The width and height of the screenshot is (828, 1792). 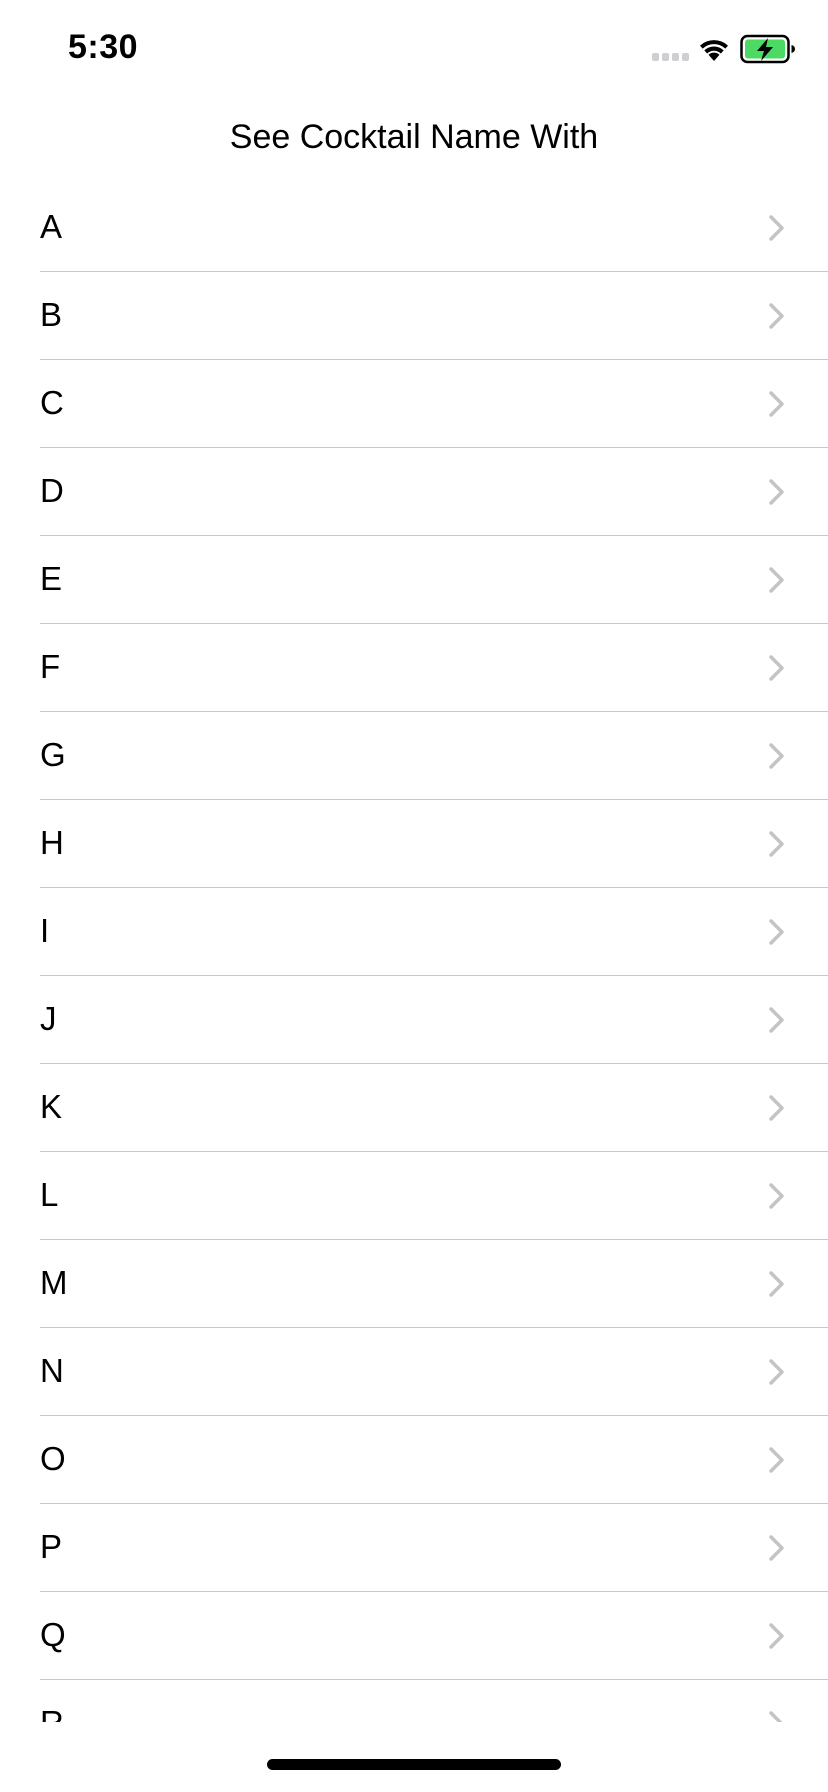 What do you see at coordinates (414, 137) in the screenshot?
I see `page-title: See Cocktail Name With` at bounding box center [414, 137].